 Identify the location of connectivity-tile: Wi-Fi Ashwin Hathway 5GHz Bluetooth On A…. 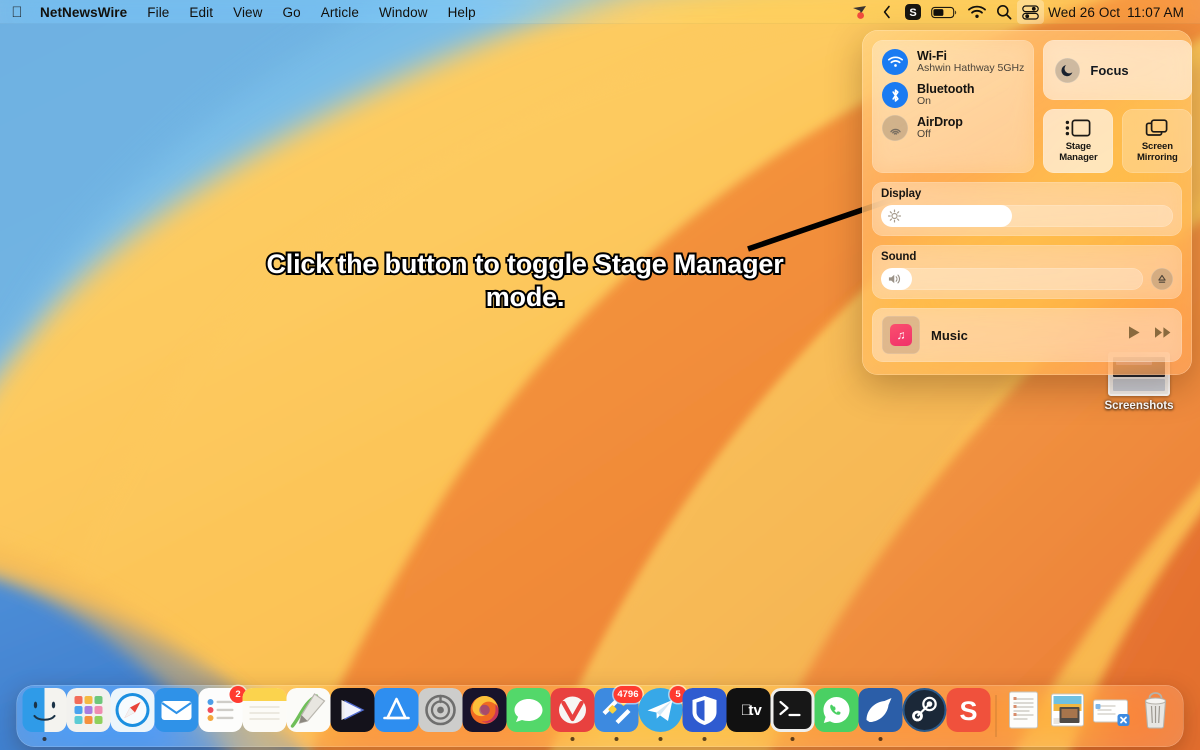
(953, 106).